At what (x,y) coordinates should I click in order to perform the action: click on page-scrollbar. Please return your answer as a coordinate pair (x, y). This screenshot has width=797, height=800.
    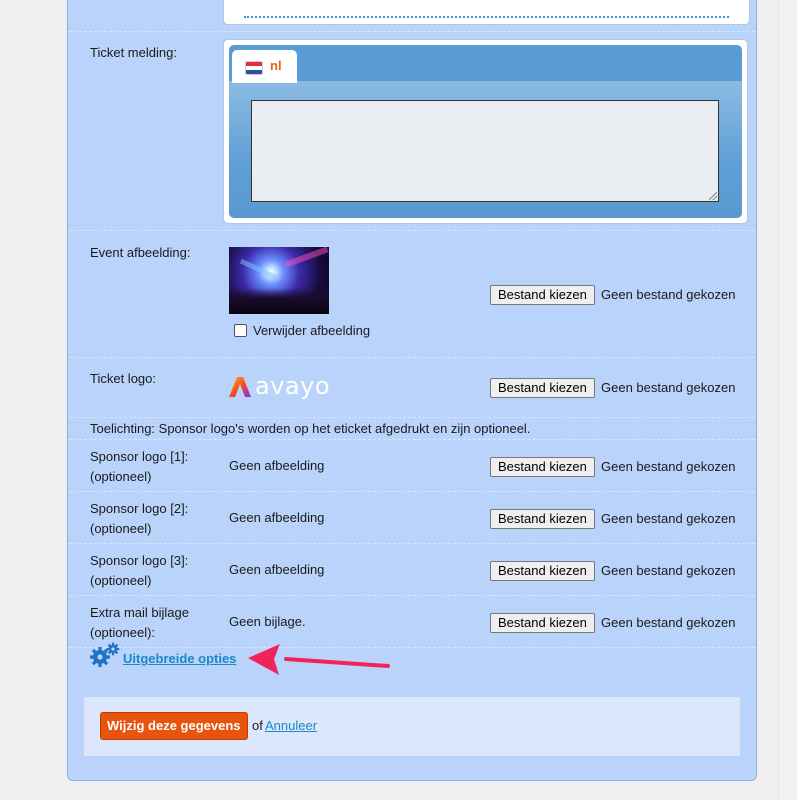
    Looking at the image, I should click on (787, 400).